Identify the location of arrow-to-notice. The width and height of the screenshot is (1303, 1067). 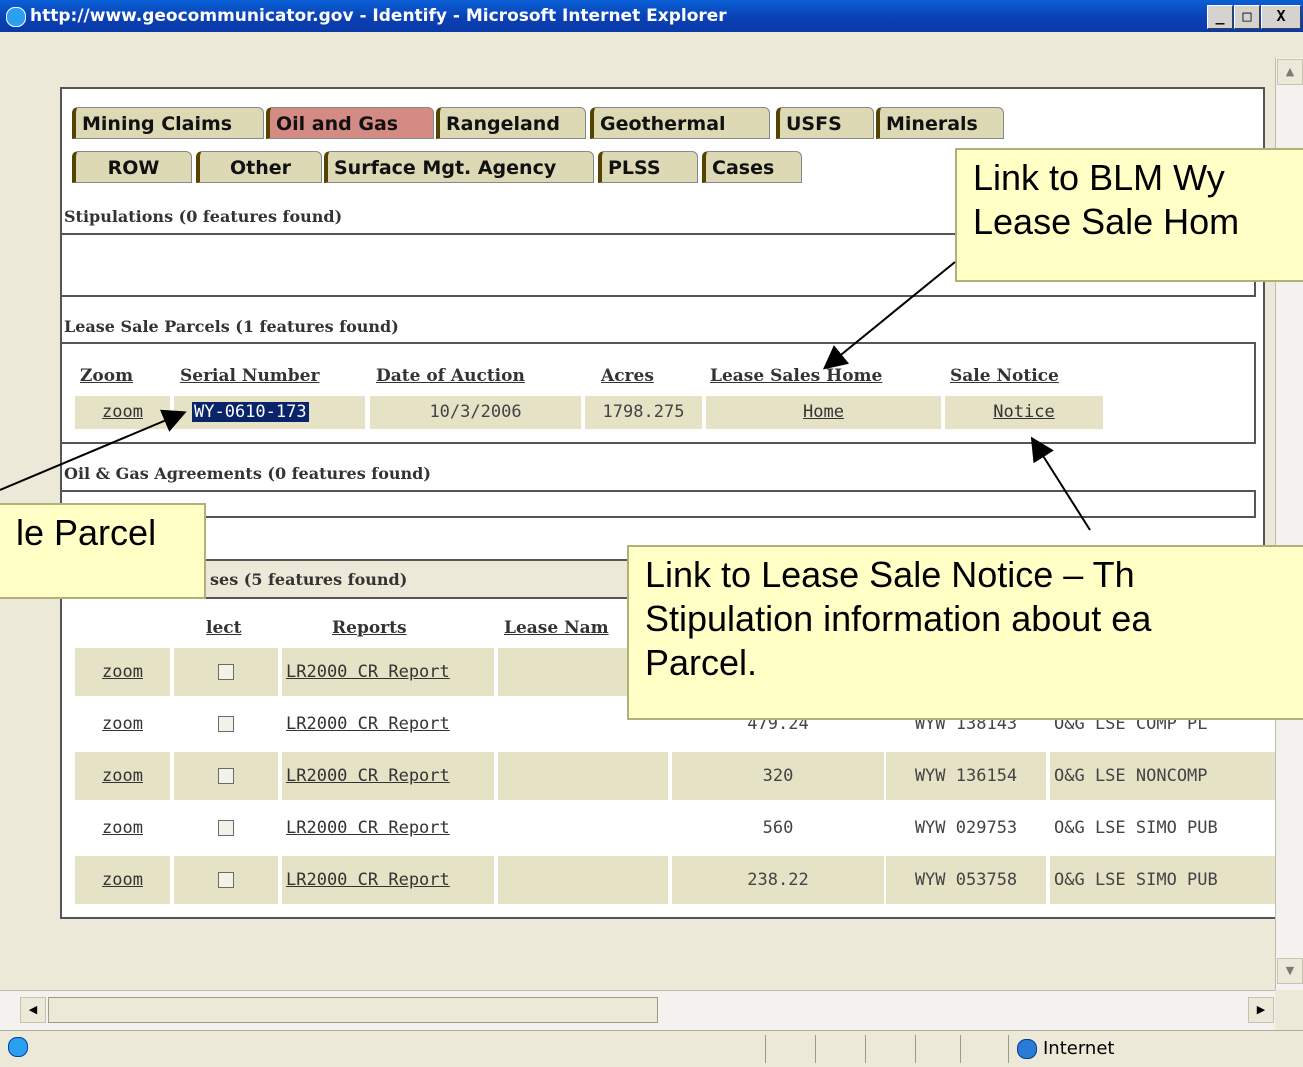
(1060, 483).